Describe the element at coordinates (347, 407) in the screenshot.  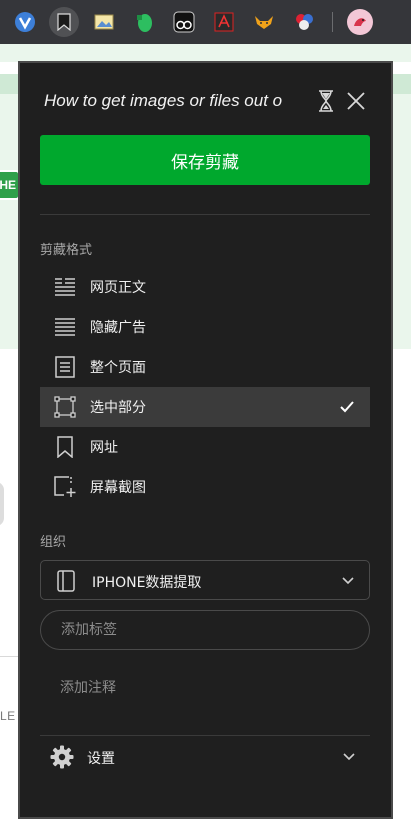
I see `checkmark-icon` at that location.